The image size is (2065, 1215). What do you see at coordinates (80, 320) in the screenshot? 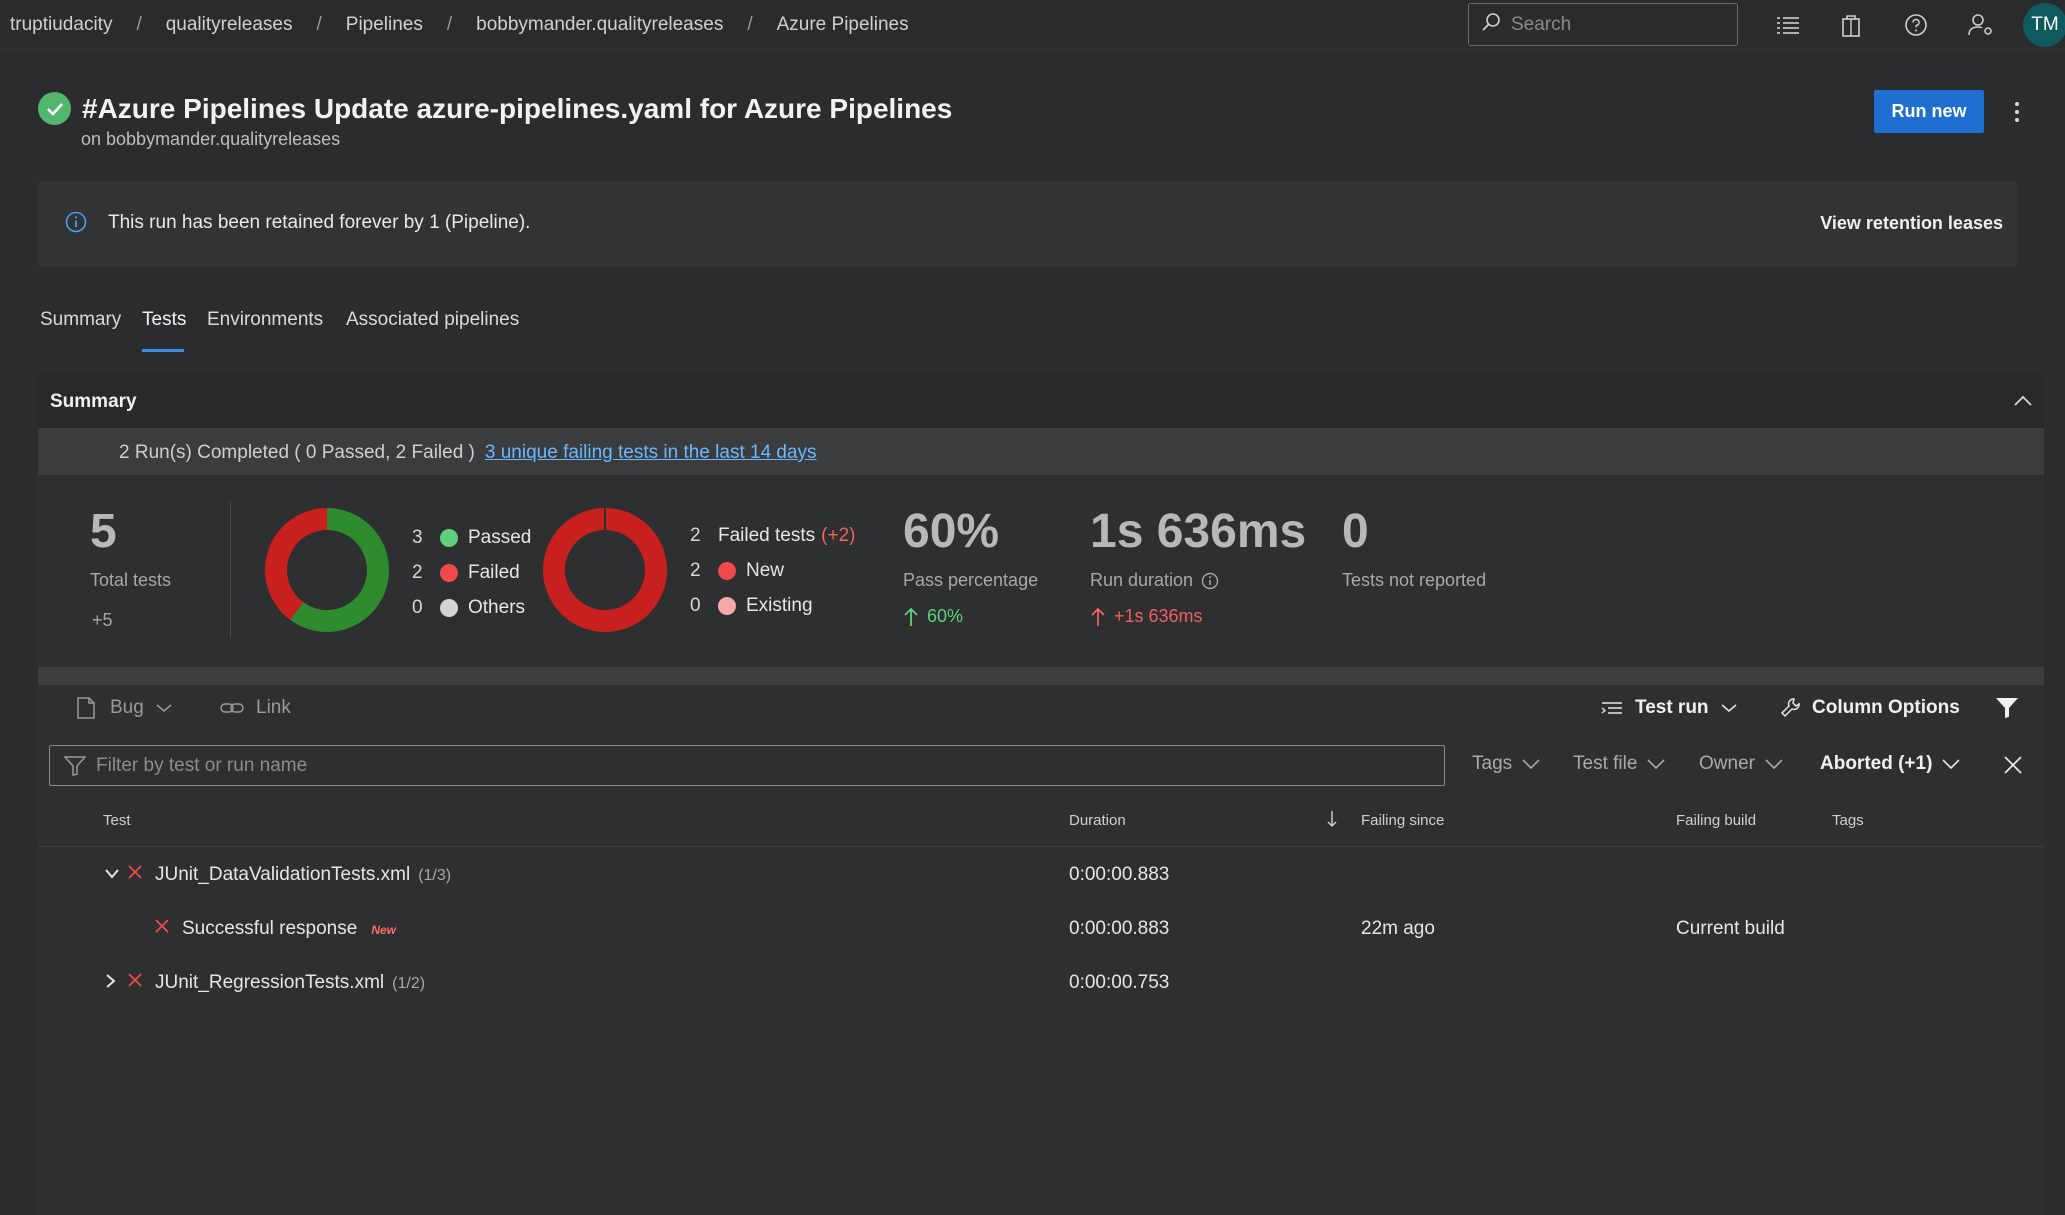
I see `tab-summary: Summary` at bounding box center [80, 320].